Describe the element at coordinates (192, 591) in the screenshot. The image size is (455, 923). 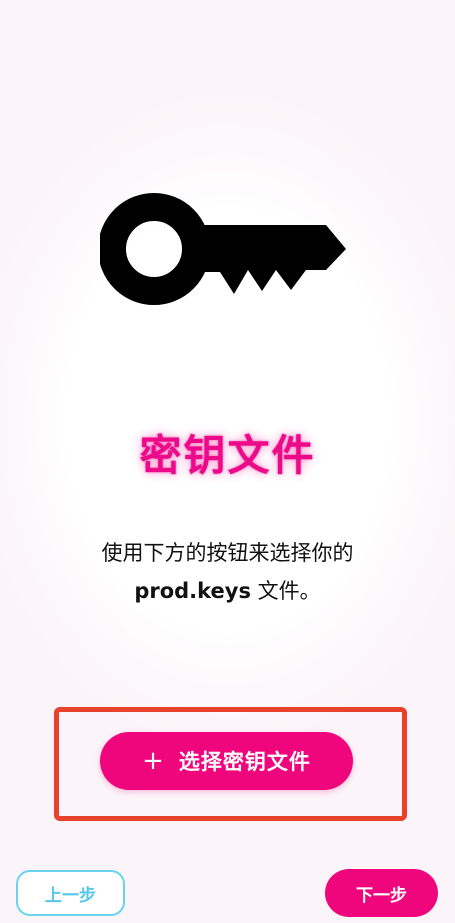
I see `file-name: prod.keys` at that location.